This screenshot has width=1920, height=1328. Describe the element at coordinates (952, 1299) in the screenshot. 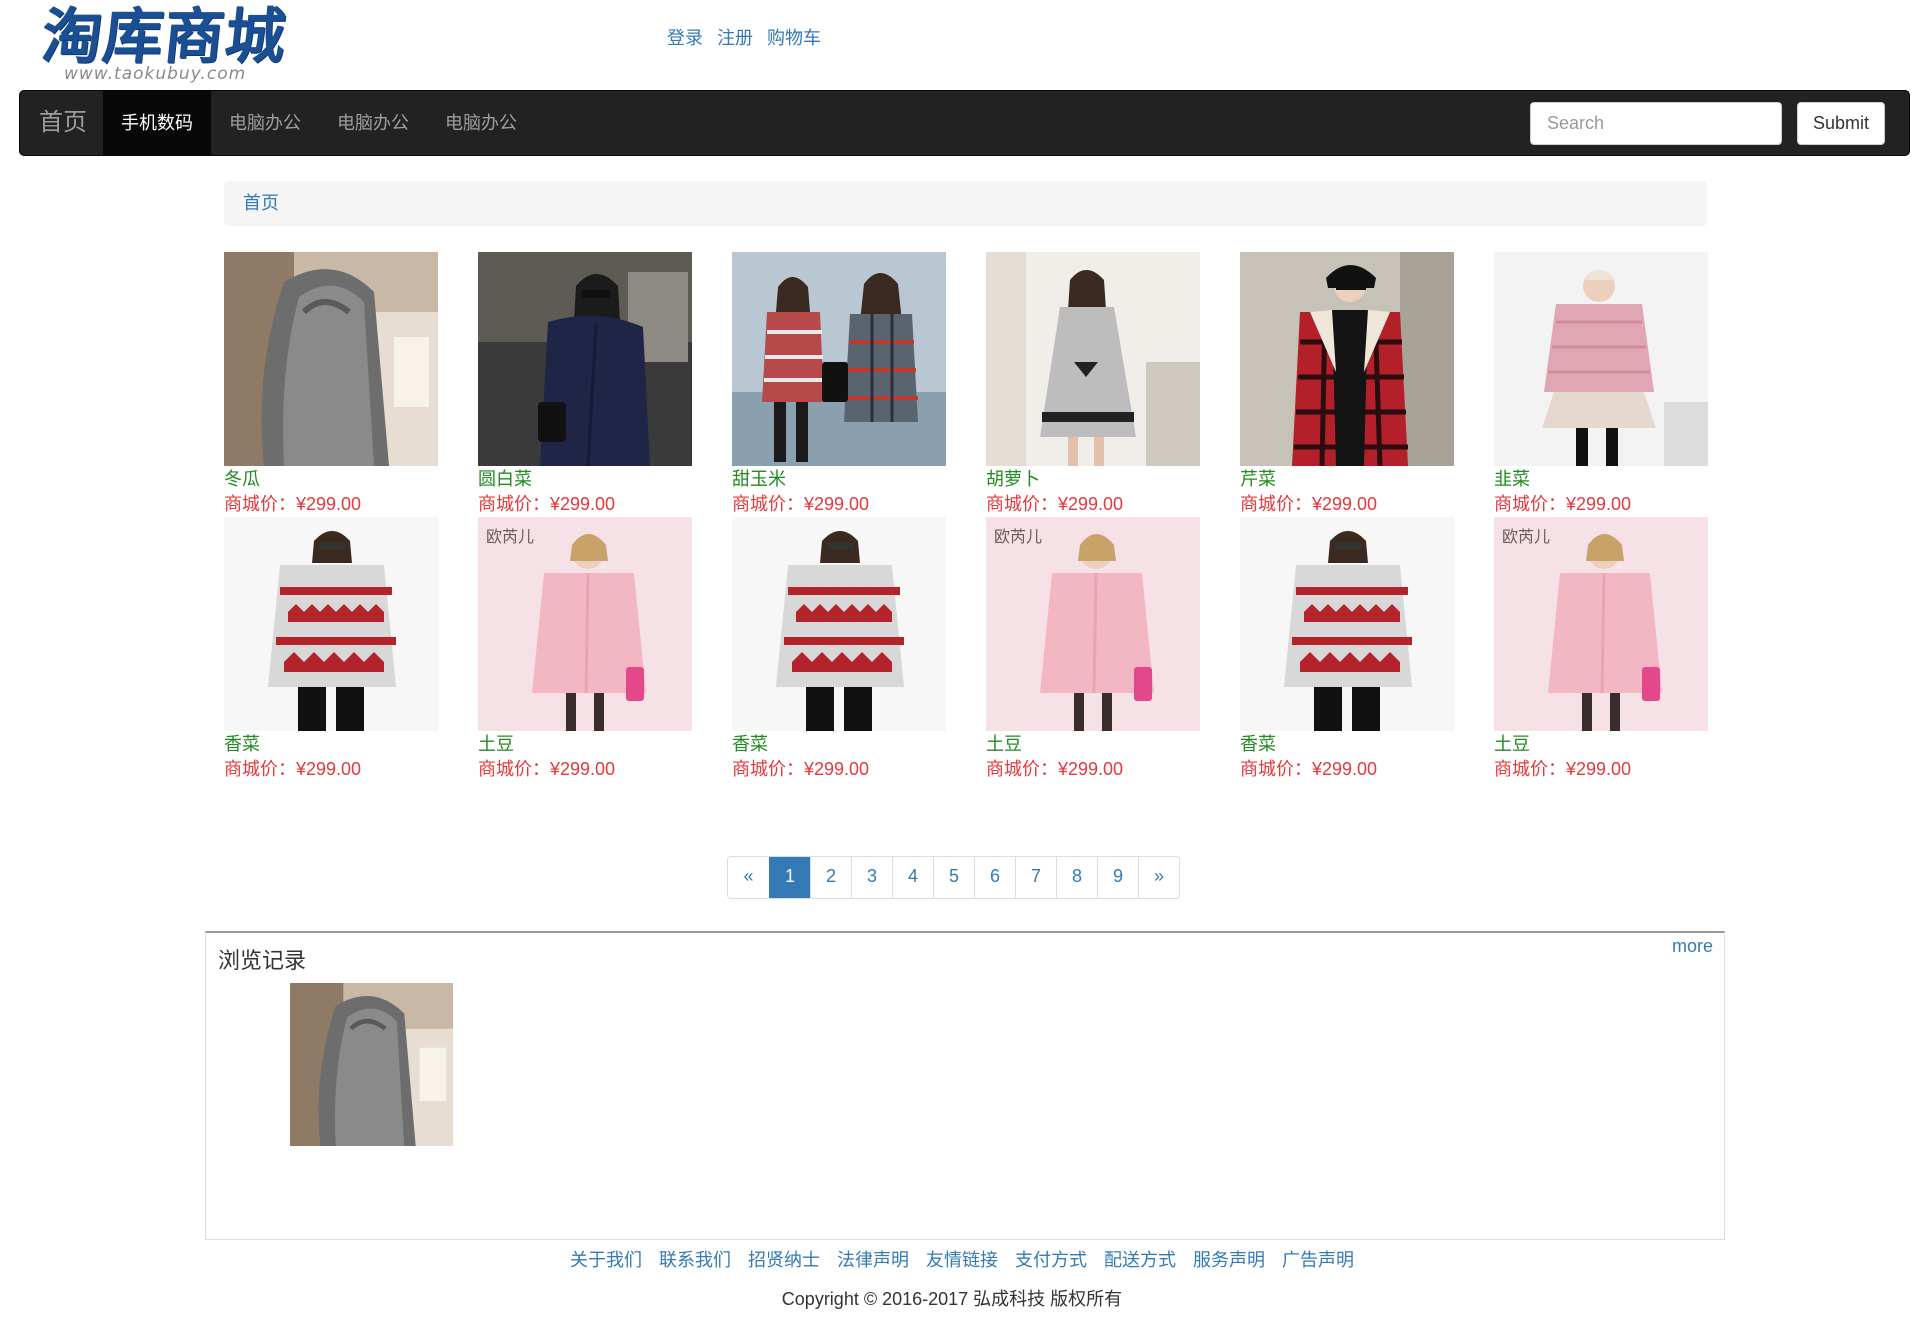

I see `copyright-text: Copyright © 2016-2017 弘成科技 版权所有` at that location.